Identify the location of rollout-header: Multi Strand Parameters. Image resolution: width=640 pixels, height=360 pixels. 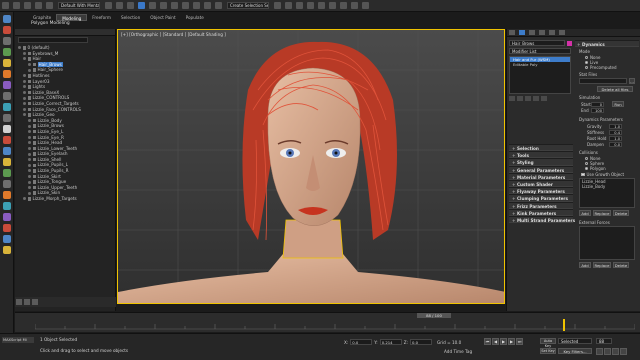
(542, 219).